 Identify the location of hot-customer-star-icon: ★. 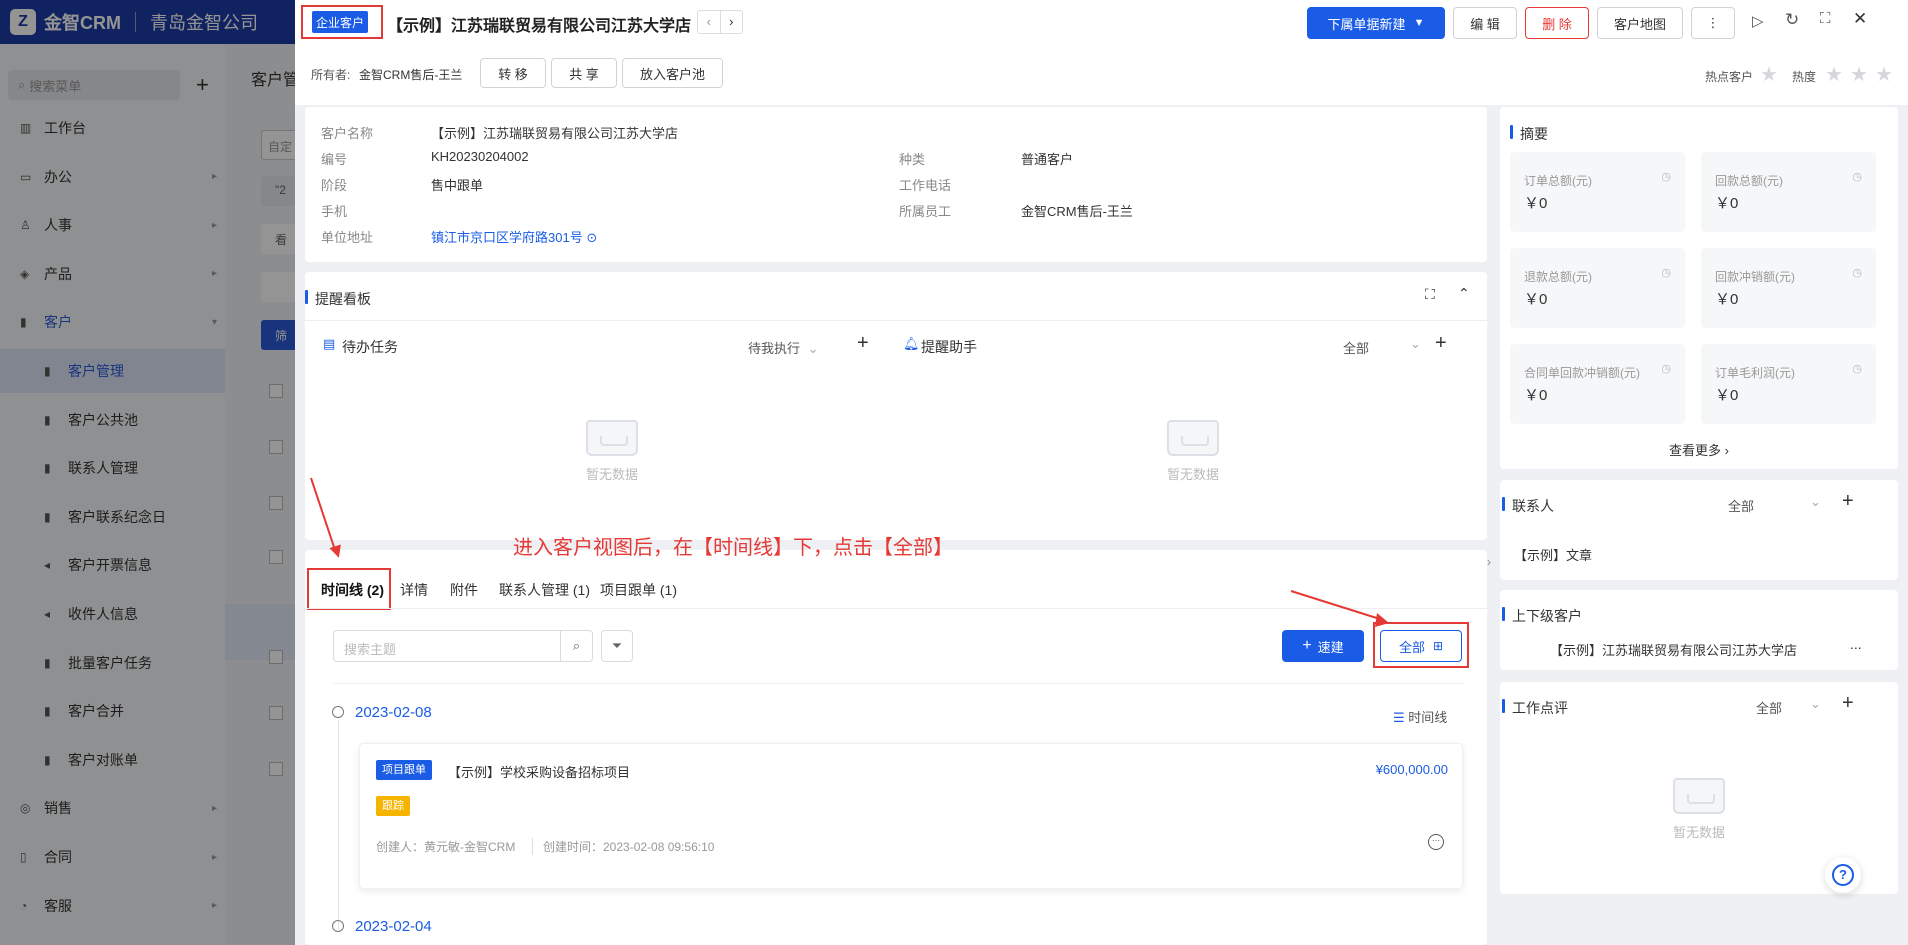
(1769, 74).